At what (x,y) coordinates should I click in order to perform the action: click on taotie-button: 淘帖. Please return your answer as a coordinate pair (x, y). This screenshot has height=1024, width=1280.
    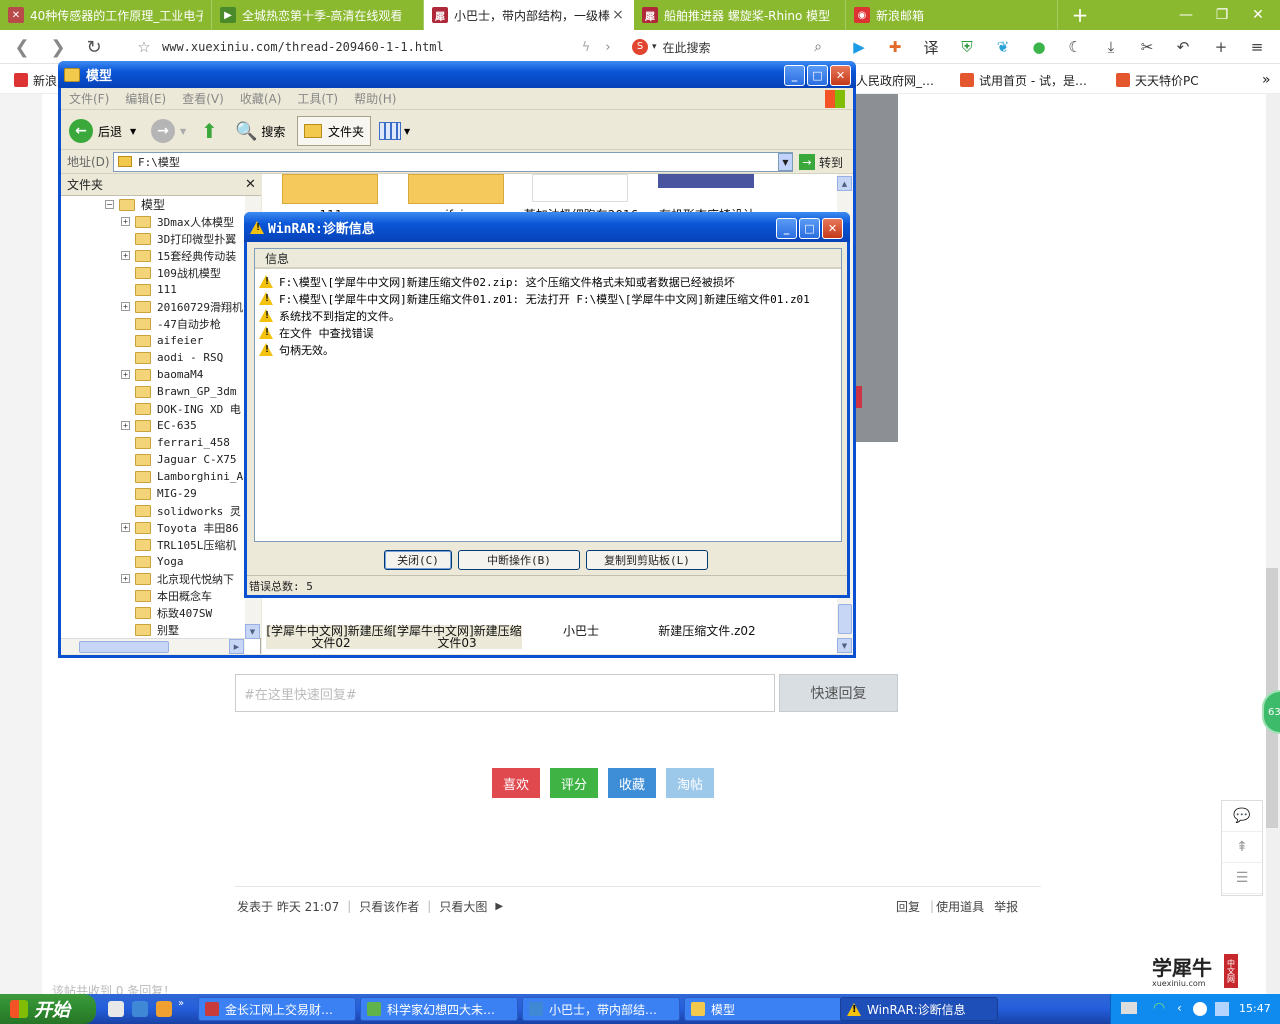
    Looking at the image, I should click on (690, 783).